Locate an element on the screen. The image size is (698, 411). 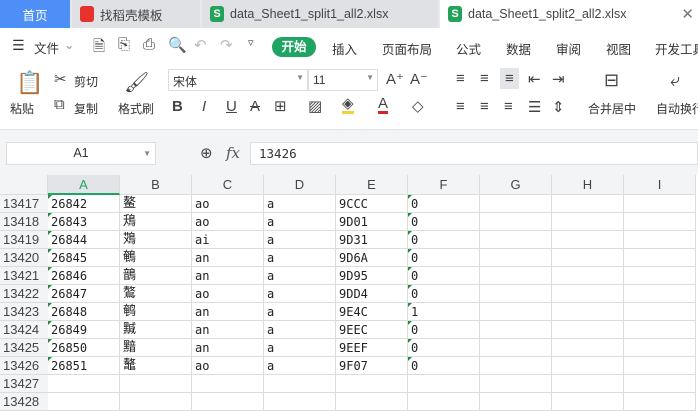
tab-formulas: 公式 is located at coordinates (468, 48).